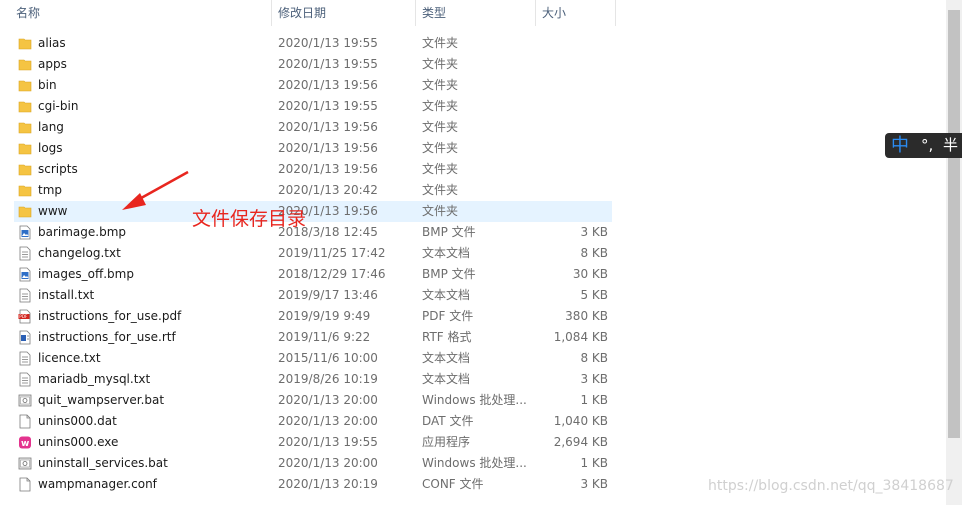 This screenshot has width=962, height=505. What do you see at coordinates (25, 316) in the screenshot?
I see `pdf-file-icon: PDF` at bounding box center [25, 316].